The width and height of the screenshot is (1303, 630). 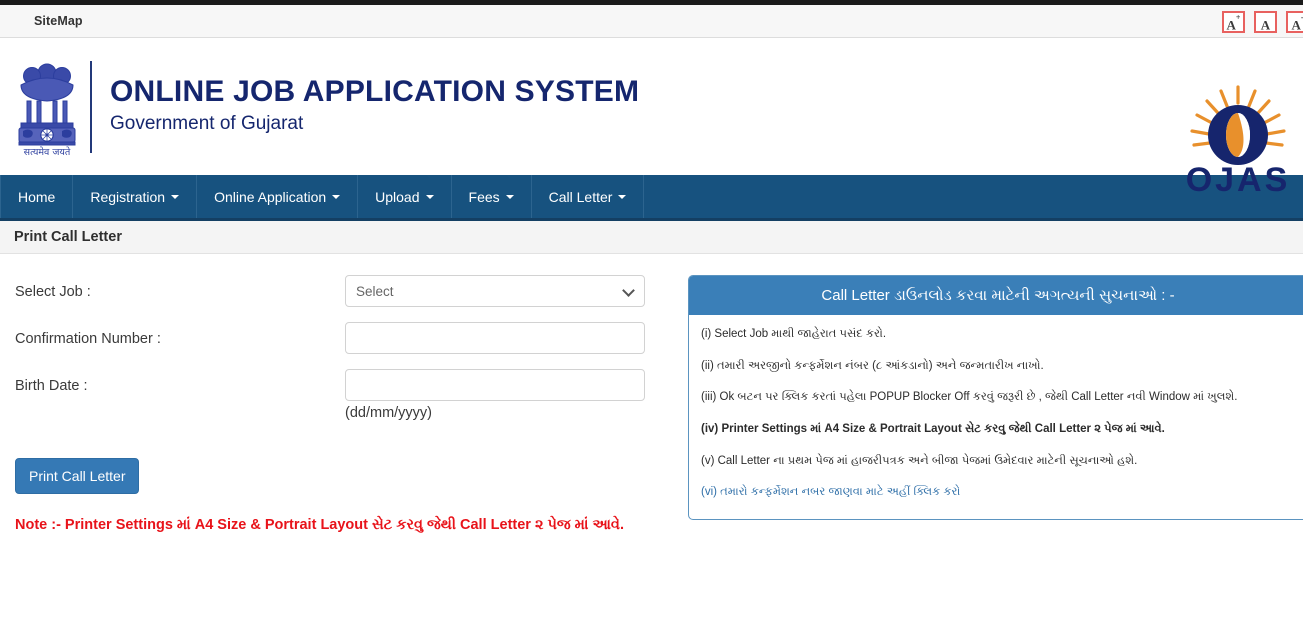 I want to click on ashoka-emblem-icon: सत्यमेव जयते, so click(x=47, y=110).